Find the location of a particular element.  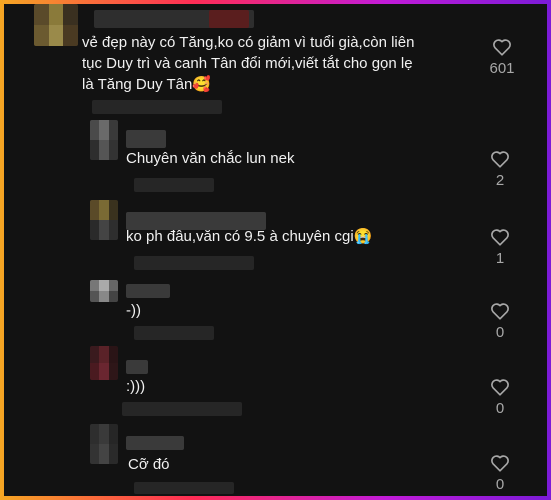

like-count: 601 is located at coordinates (502, 68).